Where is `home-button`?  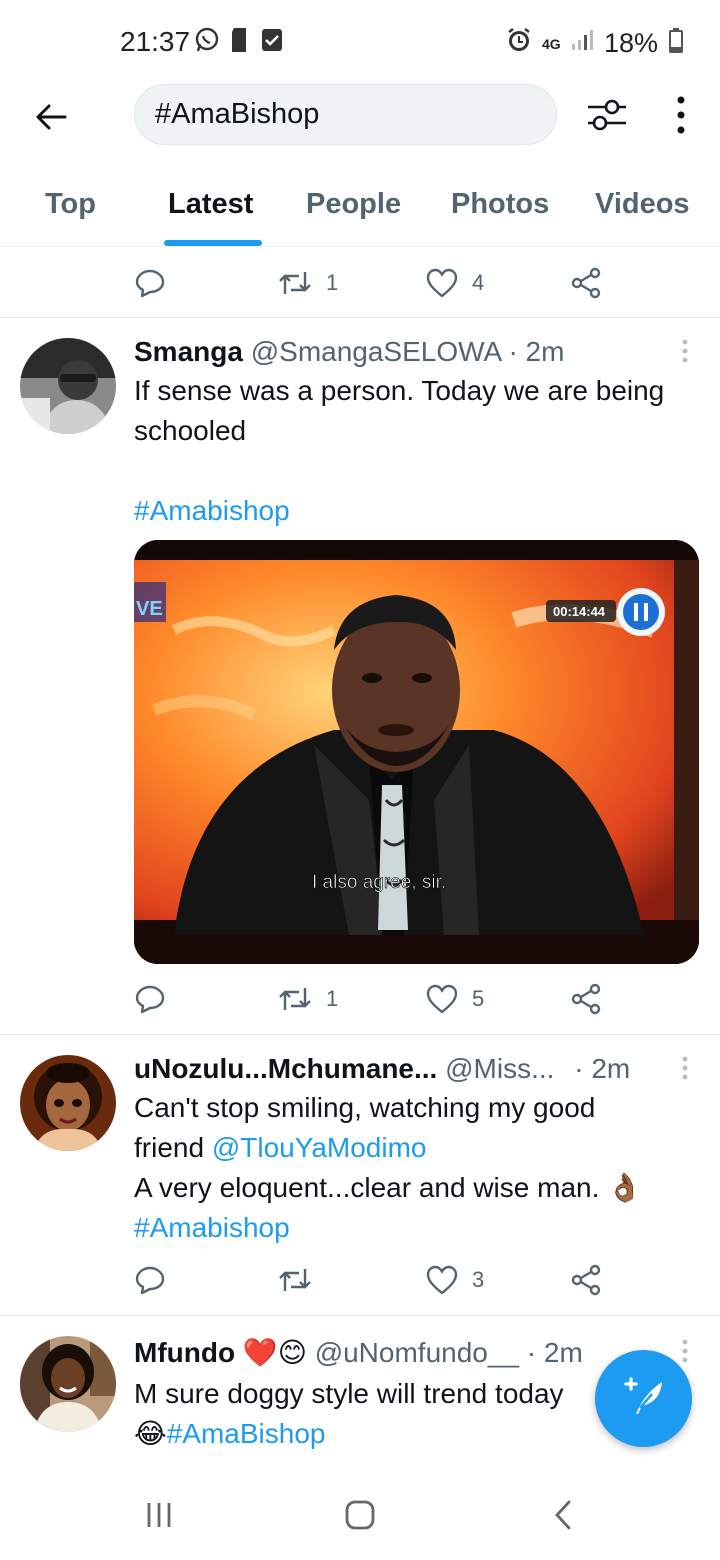
home-button is located at coordinates (360, 1517).